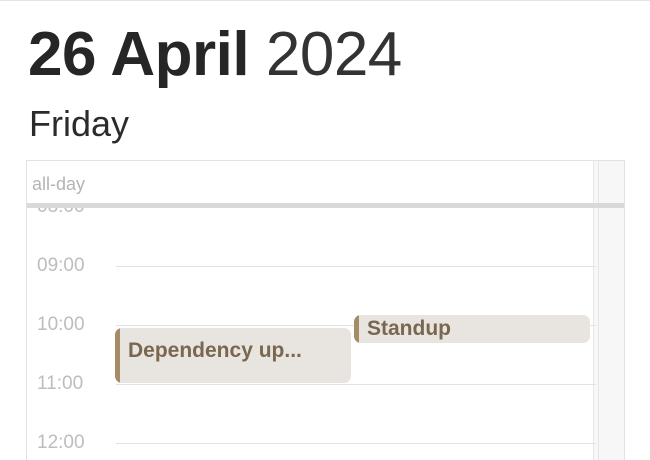 This screenshot has width=650, height=460. Describe the element at coordinates (59, 184) in the screenshot. I see `all-day-label: all-day` at that location.